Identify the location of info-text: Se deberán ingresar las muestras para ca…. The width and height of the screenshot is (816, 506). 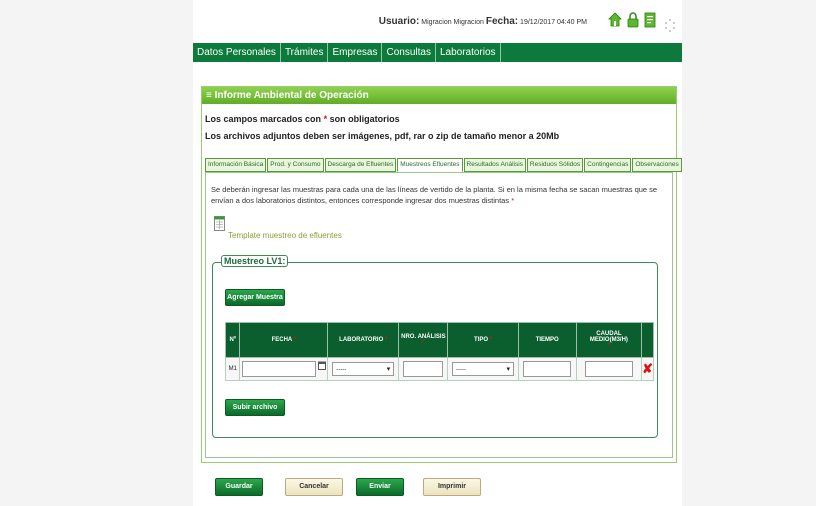
(439, 195).